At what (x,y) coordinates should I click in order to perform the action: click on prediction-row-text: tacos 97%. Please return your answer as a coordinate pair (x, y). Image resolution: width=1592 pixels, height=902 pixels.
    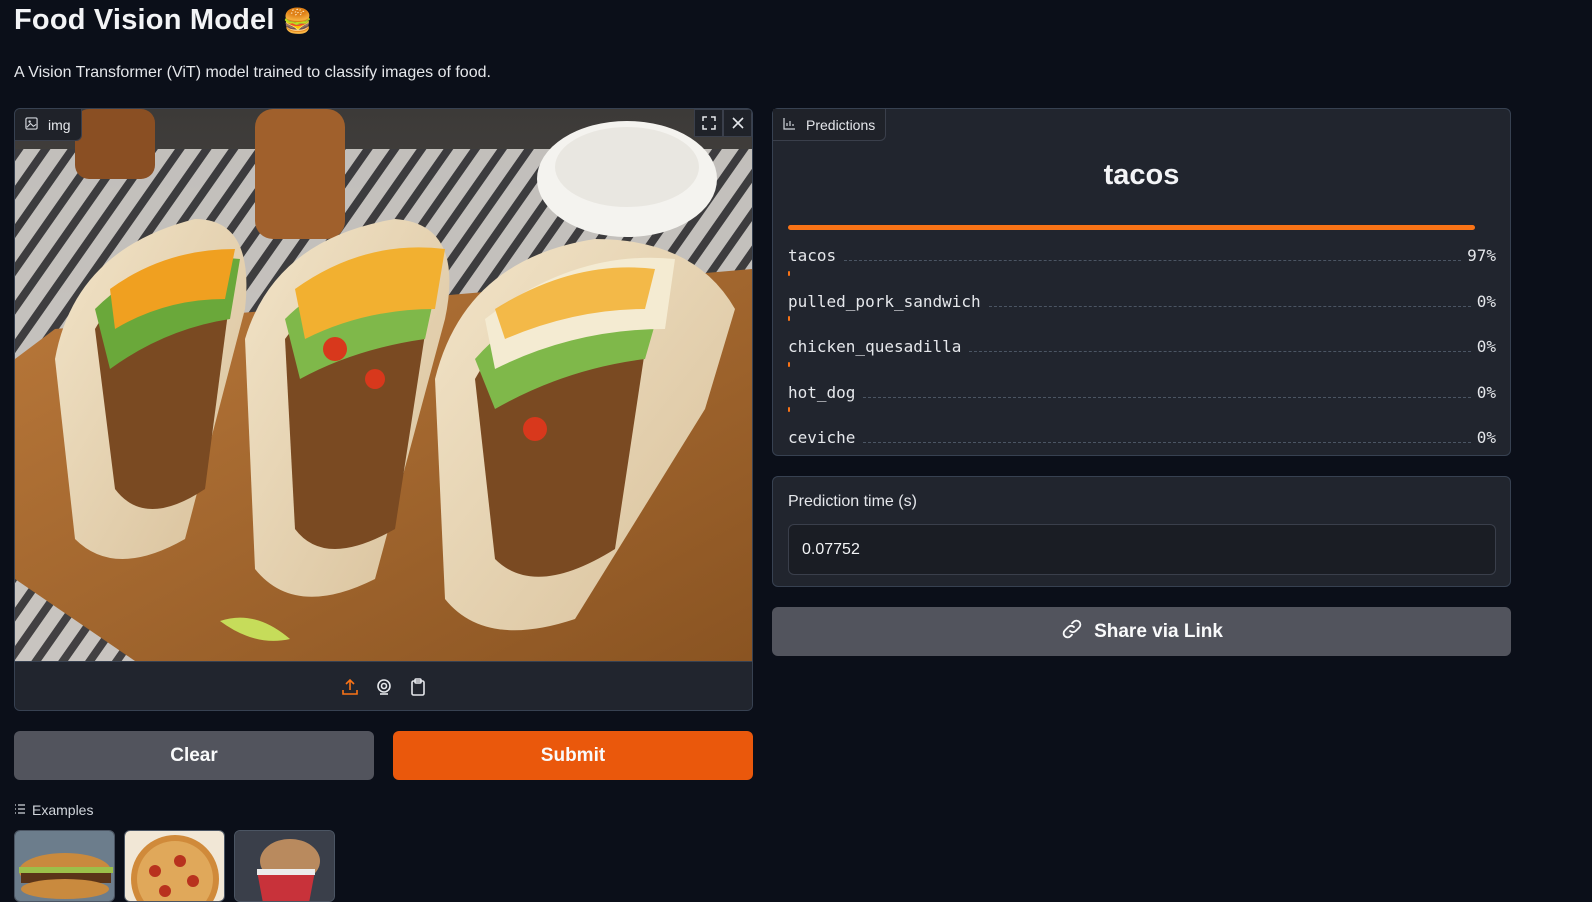
    Looking at the image, I should click on (1142, 255).